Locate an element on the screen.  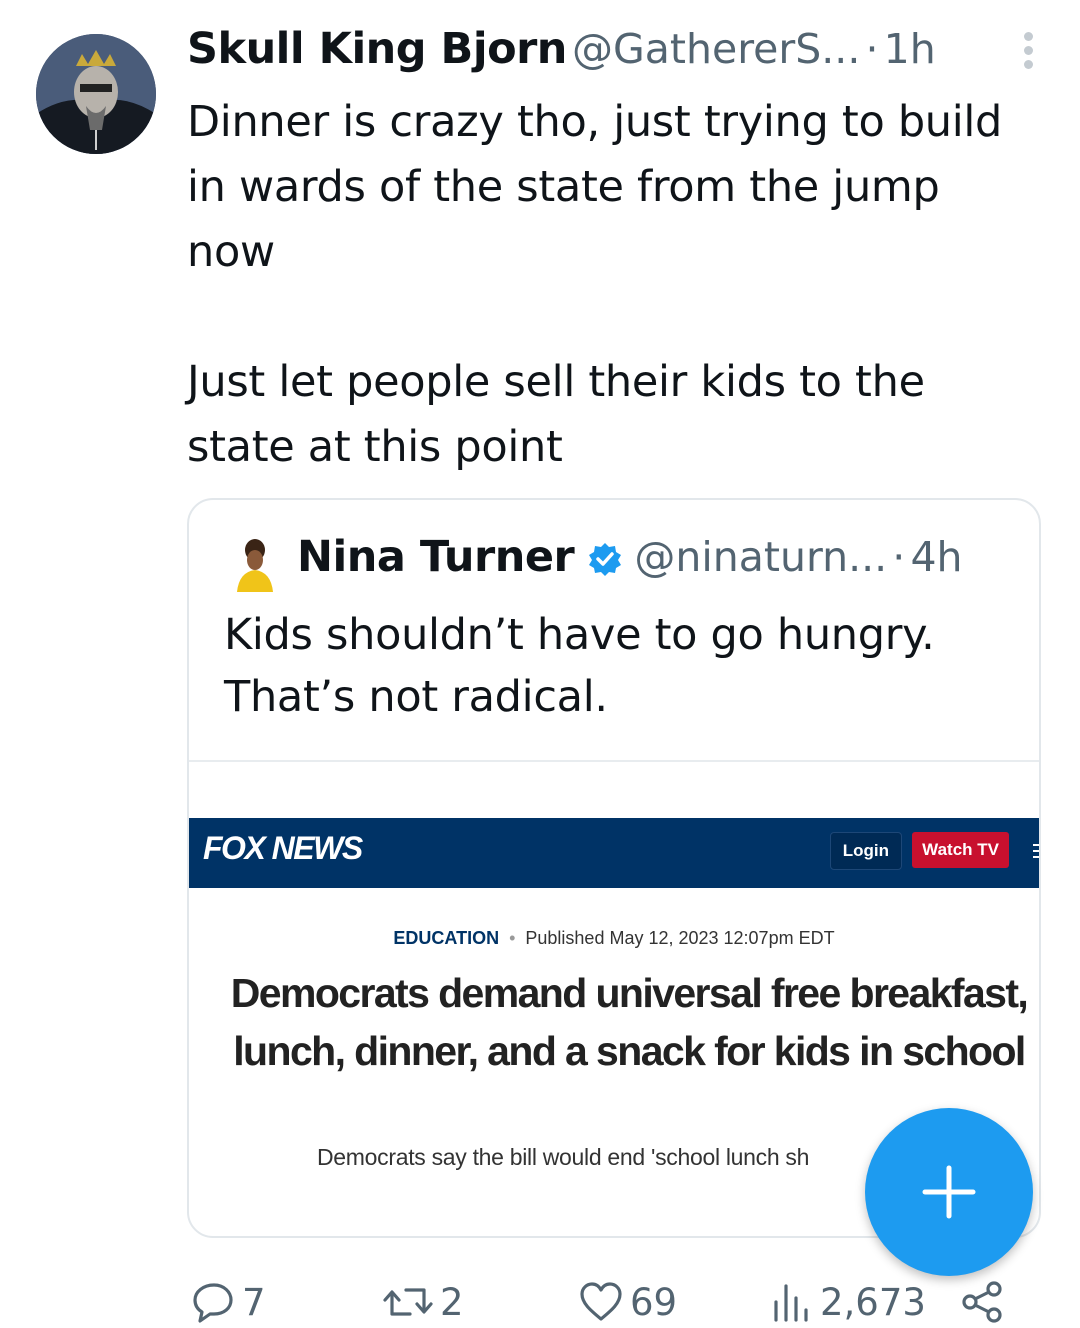
quoted-author-name: Nina Turner is located at coordinates (436, 557).